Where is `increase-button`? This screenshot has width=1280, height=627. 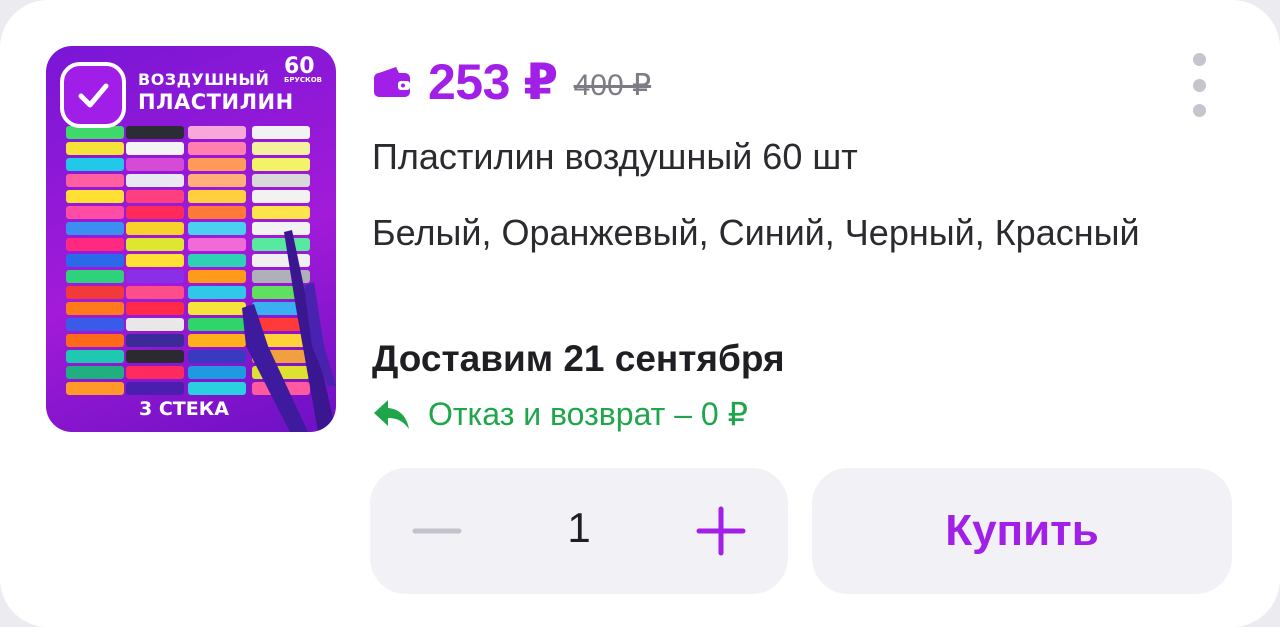 increase-button is located at coordinates (721, 531).